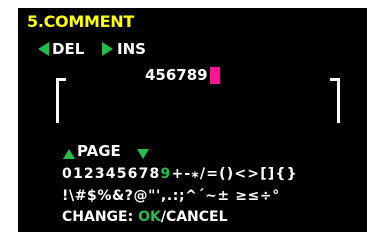  I want to click on charset-row-1-start: 012345678, so click(111, 174).